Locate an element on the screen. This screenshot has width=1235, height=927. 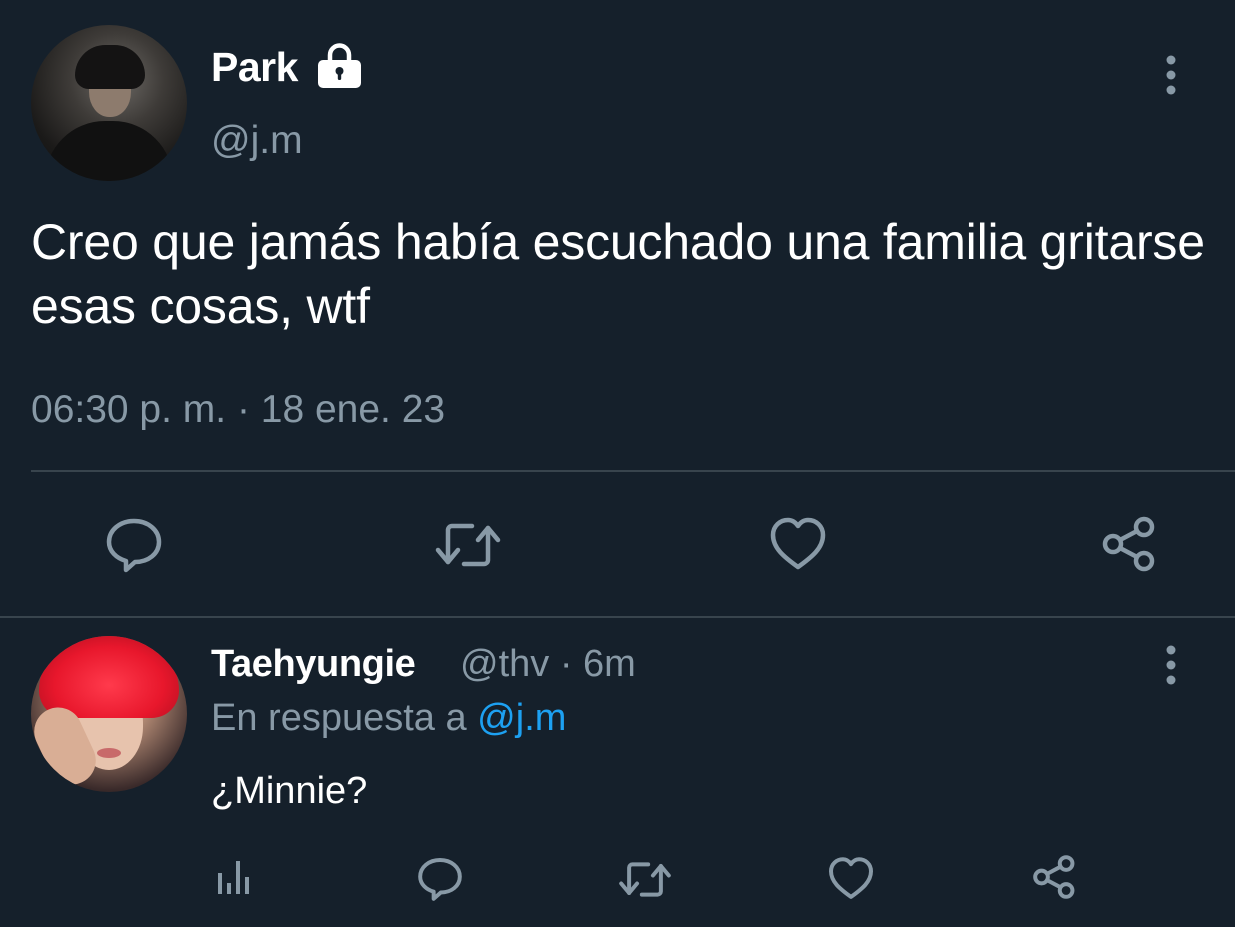
replying-to: En respuesta a @j.m is located at coordinates (388, 718).